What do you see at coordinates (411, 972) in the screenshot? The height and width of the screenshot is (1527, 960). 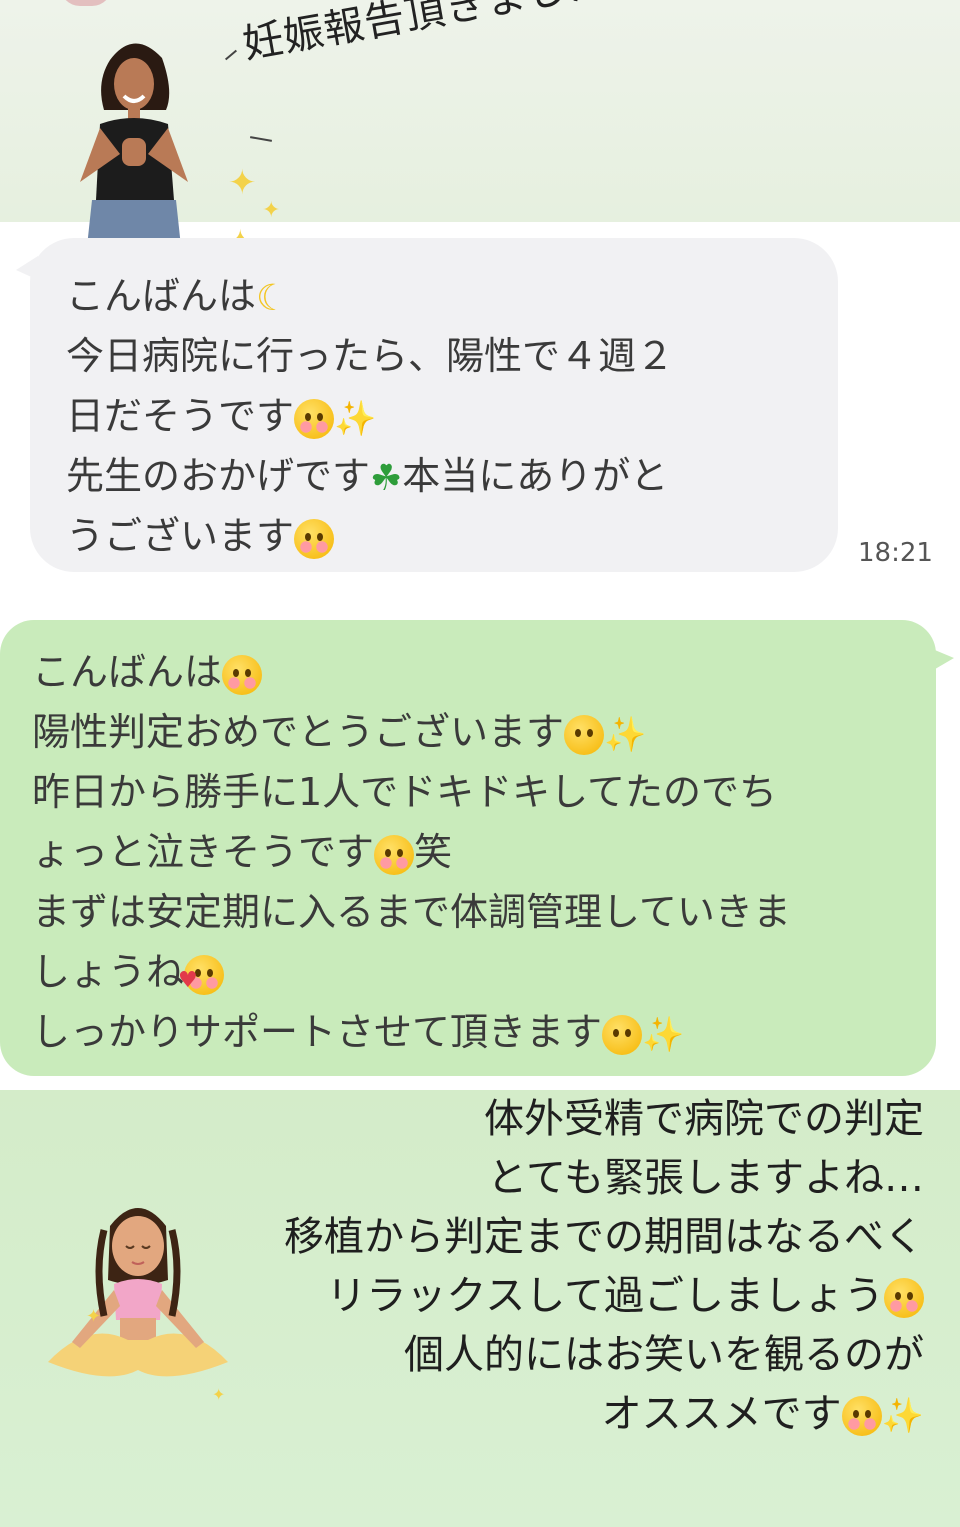 I see `message-line: しょうね ♥` at bounding box center [411, 972].